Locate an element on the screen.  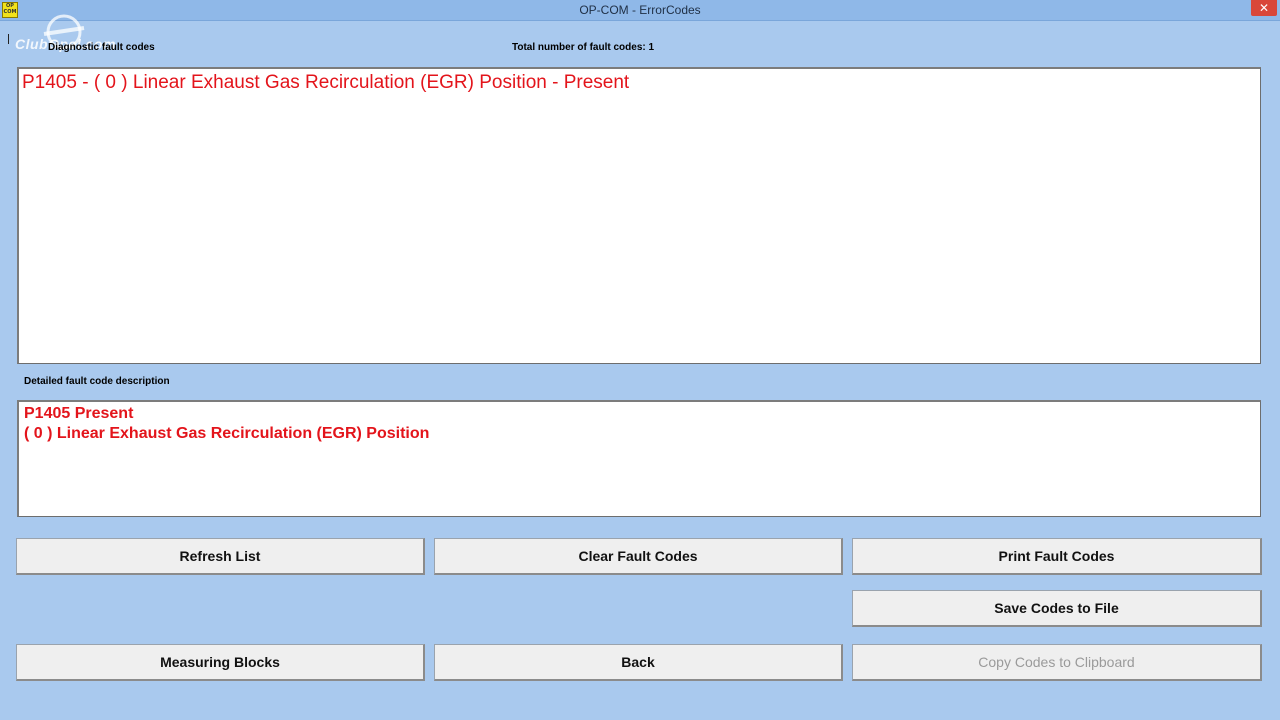
title-bar: OP COM OP-COM - ErrorCodes ✕ is located at coordinates (640, 10).